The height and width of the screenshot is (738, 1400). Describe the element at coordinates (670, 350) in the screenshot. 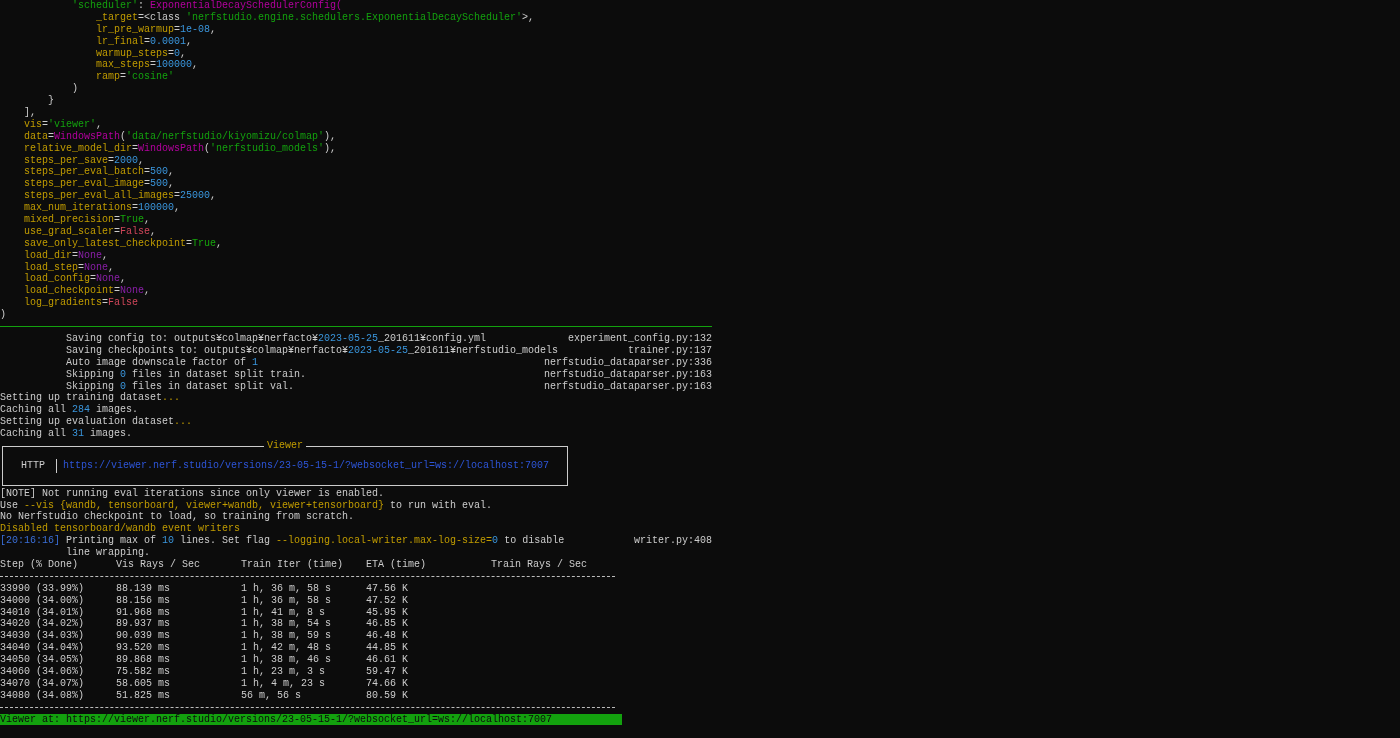

I see `source-location: trainer.py:137` at that location.